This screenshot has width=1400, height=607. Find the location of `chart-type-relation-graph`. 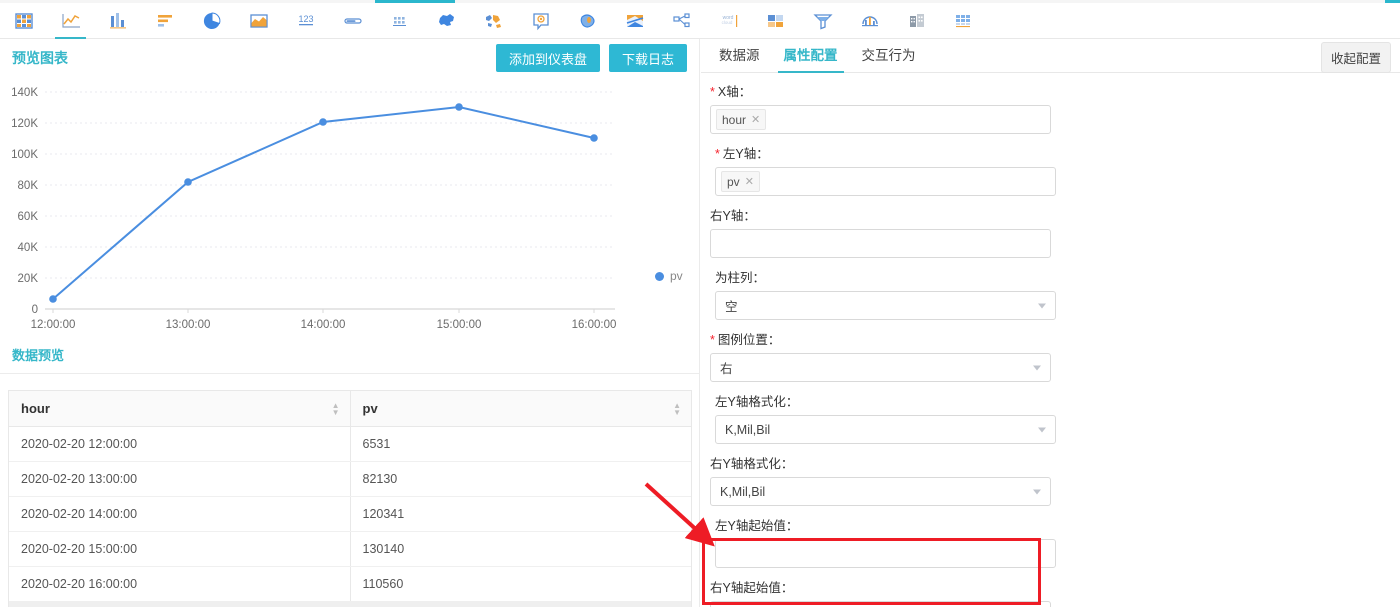

chart-type-relation-graph is located at coordinates (681, 21).